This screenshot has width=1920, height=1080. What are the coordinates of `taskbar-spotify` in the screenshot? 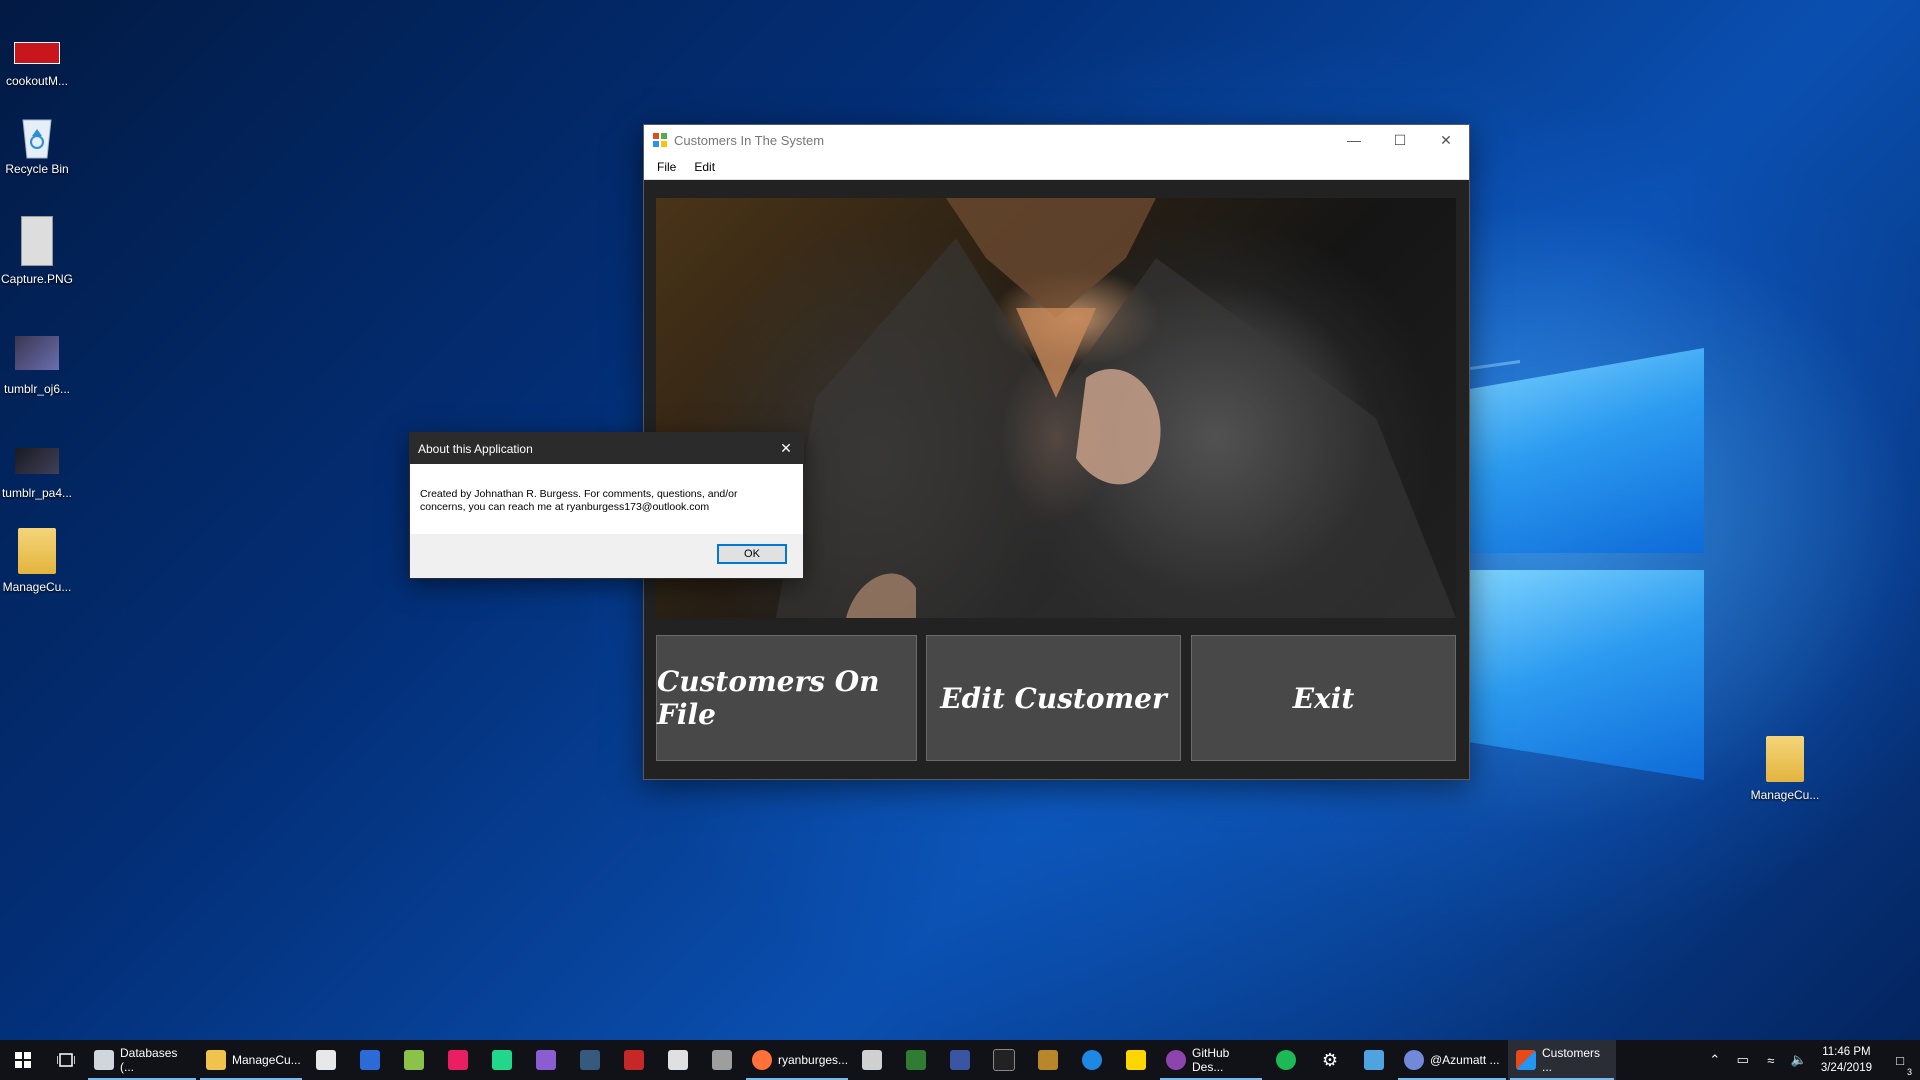 It's located at (1286, 1060).